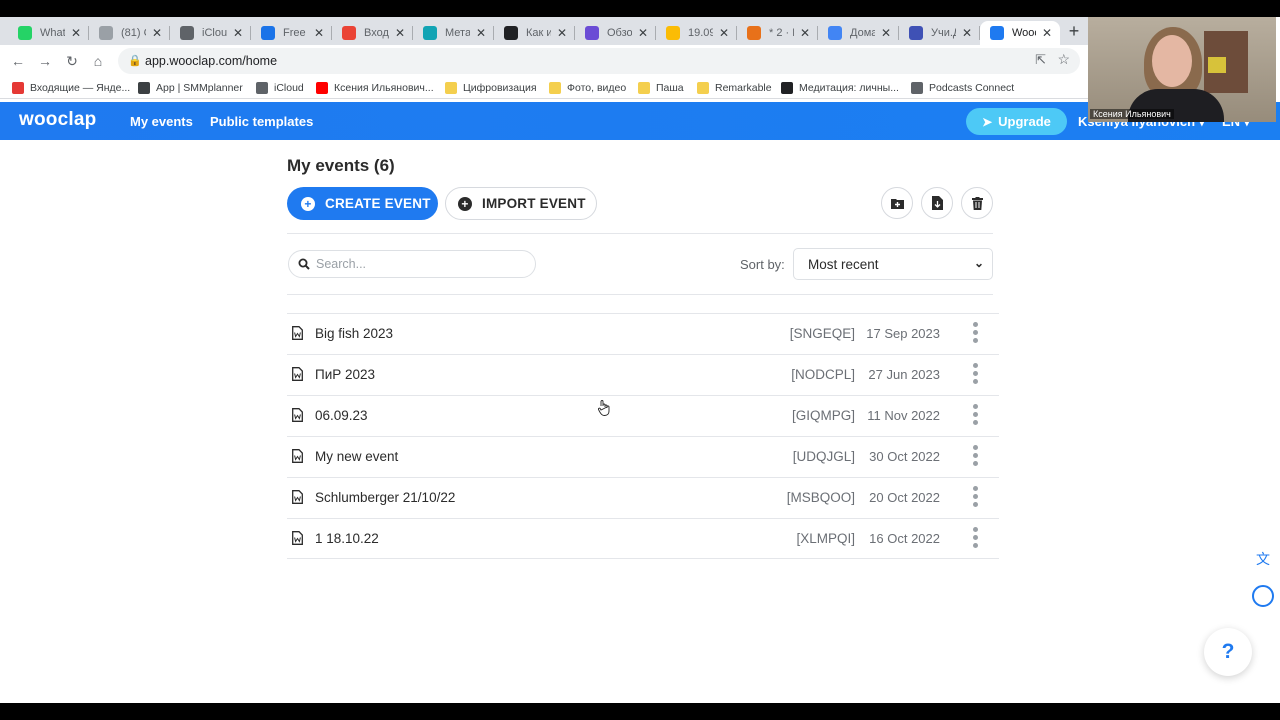 This screenshot has height=720, width=1280. Describe the element at coordinates (98, 61) in the screenshot. I see `home-icon: ⌂` at that location.